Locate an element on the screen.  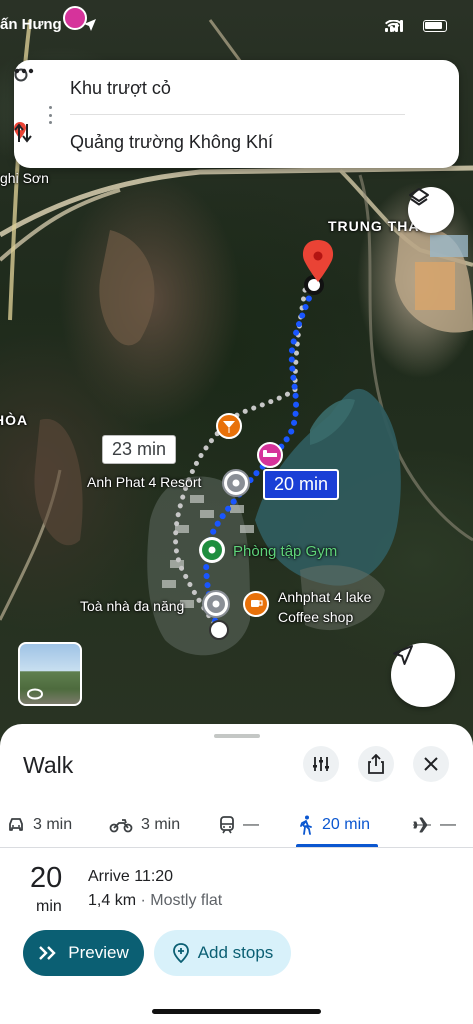
travel-mode-tabs: 3 min 3 min — 20 min — is located at coordinates (236, 825).